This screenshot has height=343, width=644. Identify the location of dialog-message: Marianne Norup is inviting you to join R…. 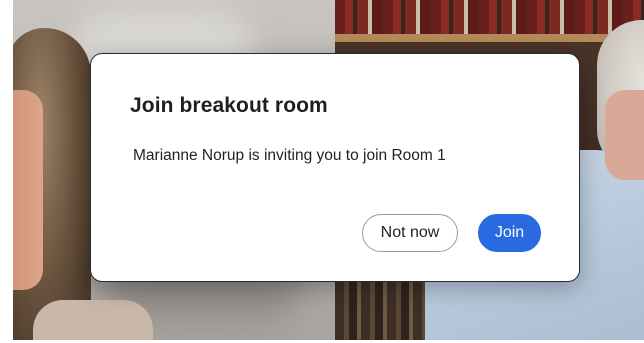
(289, 155).